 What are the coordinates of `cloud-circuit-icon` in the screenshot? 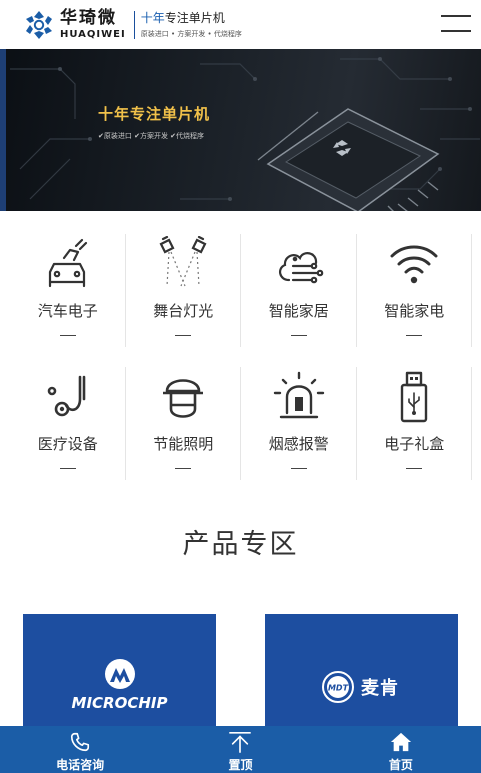 It's located at (301, 268).